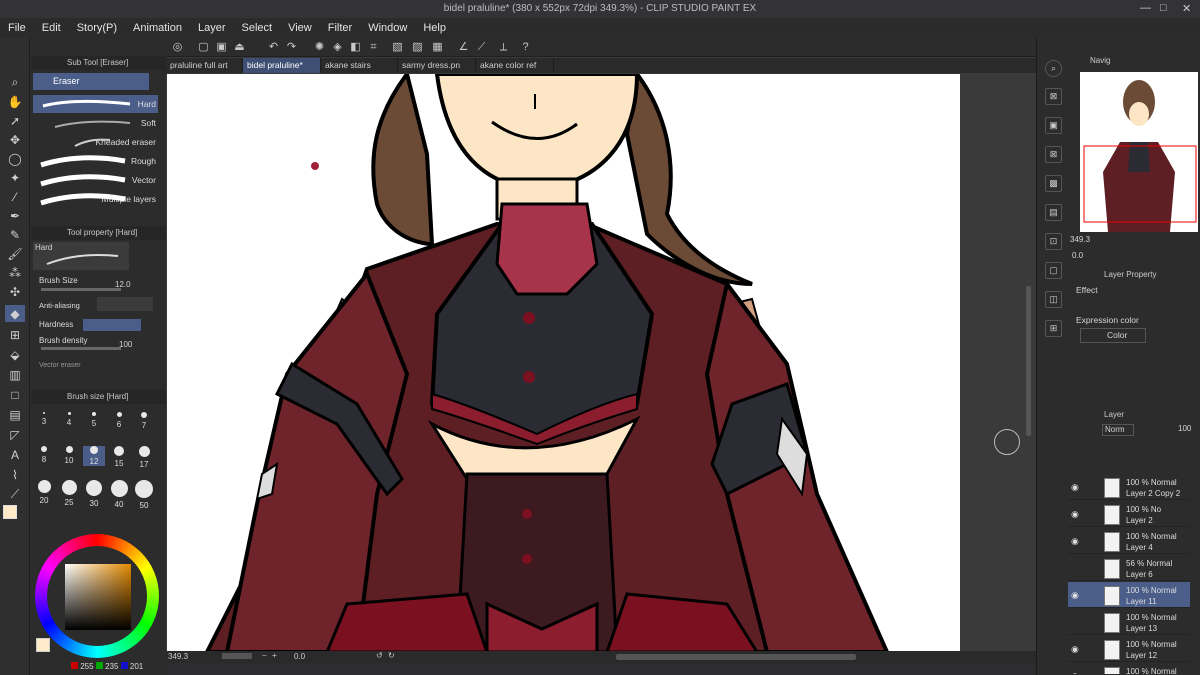 This screenshot has height=675, width=1200. I want to click on clip-studio-icon: ◎, so click(177, 47).